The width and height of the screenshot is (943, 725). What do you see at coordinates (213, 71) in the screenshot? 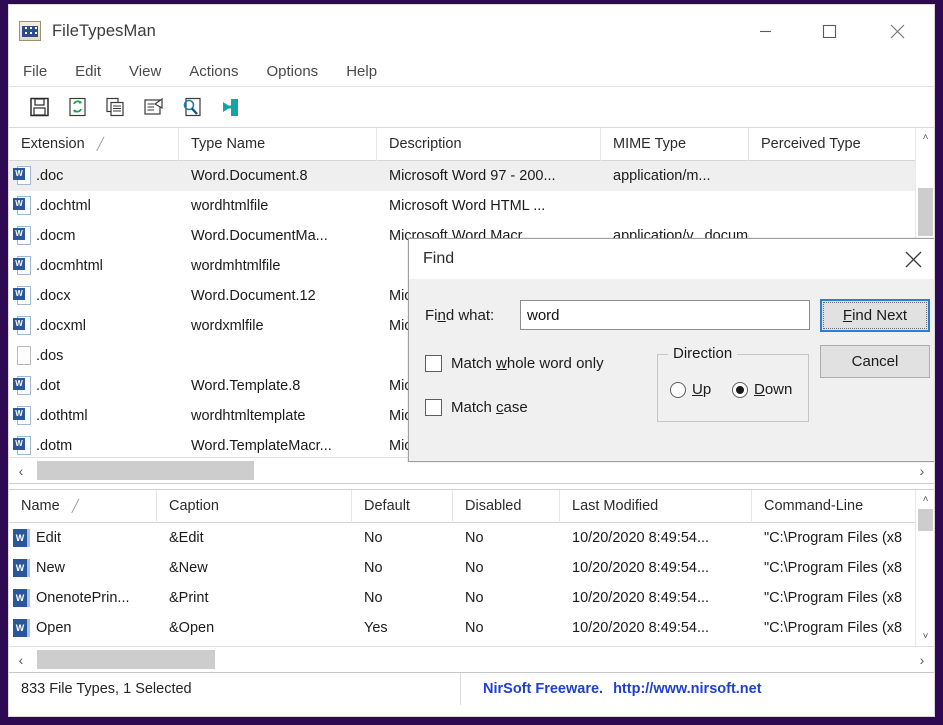
I see `menu-item-actions: Actions` at bounding box center [213, 71].